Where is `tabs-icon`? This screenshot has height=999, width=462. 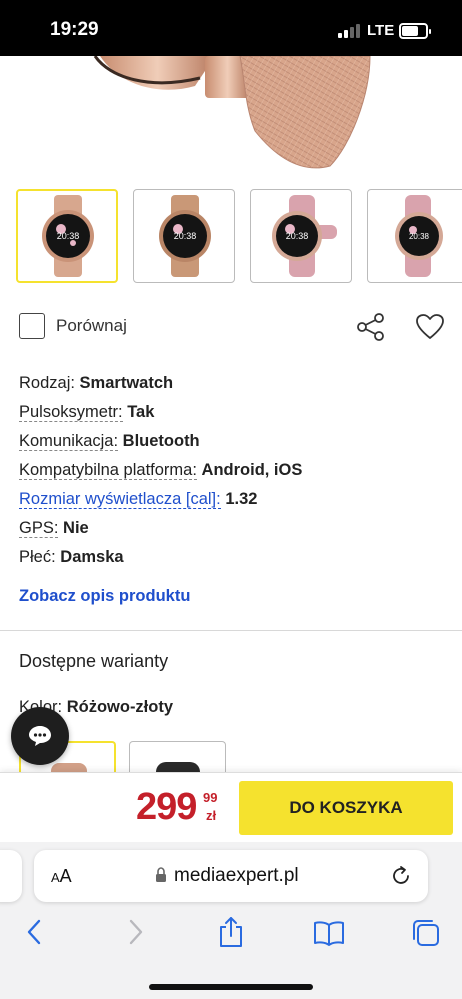 tabs-icon is located at coordinates (426, 933).